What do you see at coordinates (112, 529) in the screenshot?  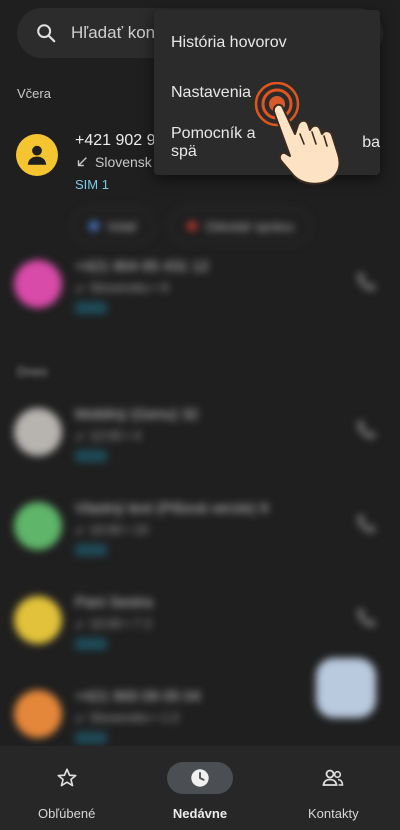 I see `call-meta: ↙ 10:00 • 10` at bounding box center [112, 529].